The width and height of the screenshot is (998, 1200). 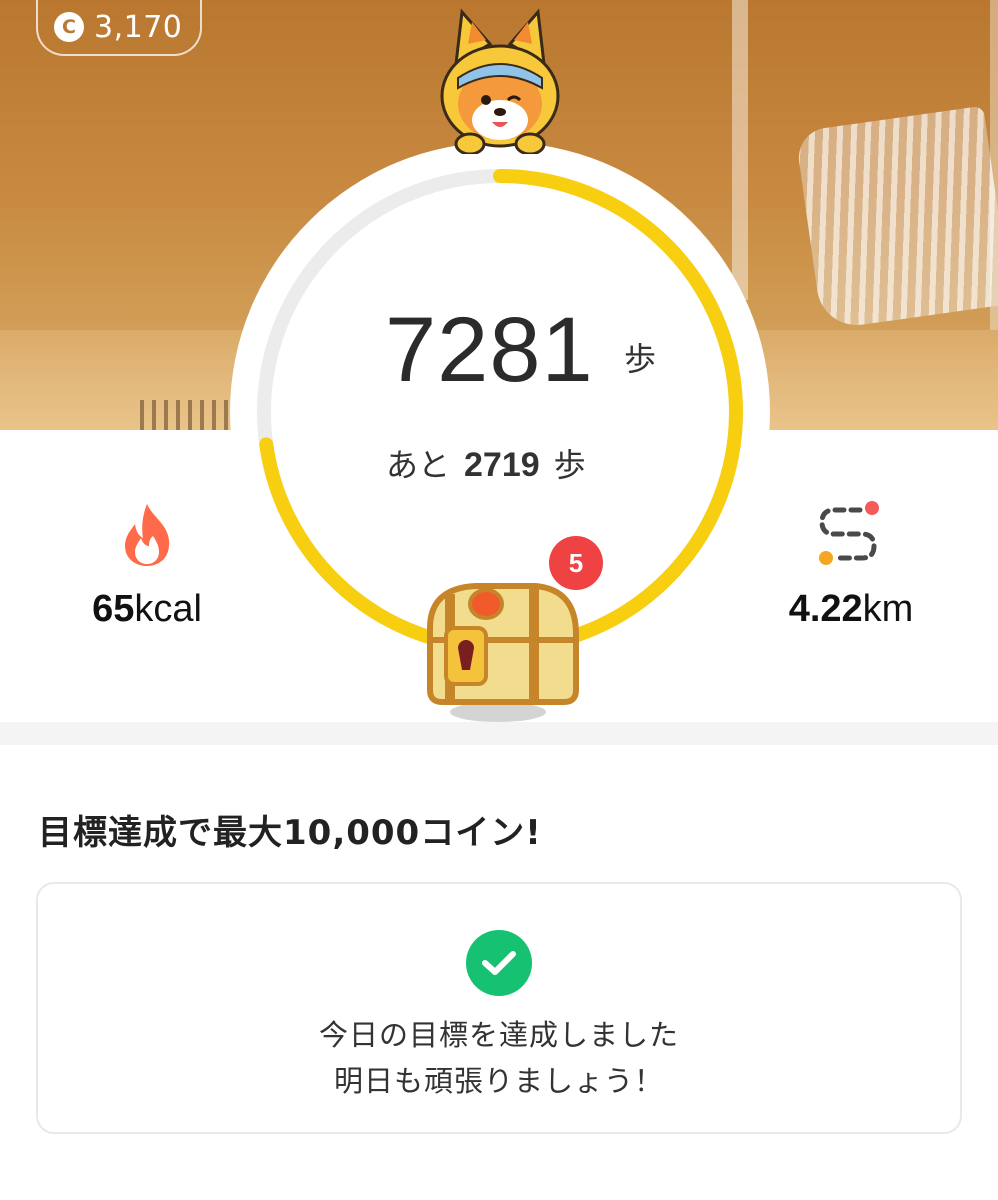 I want to click on coin-balance: C 3,170, so click(x=119, y=28).